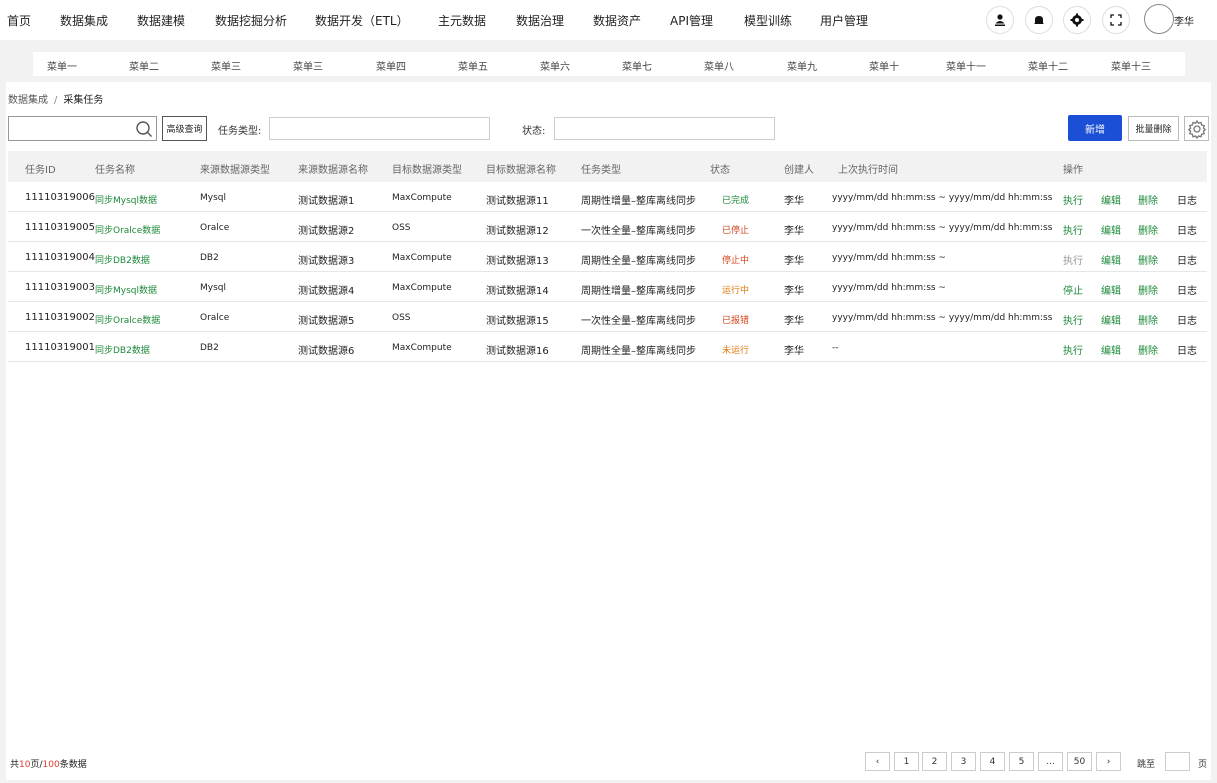 This screenshot has width=1217, height=783. I want to click on settings-button, so click(1077, 20).